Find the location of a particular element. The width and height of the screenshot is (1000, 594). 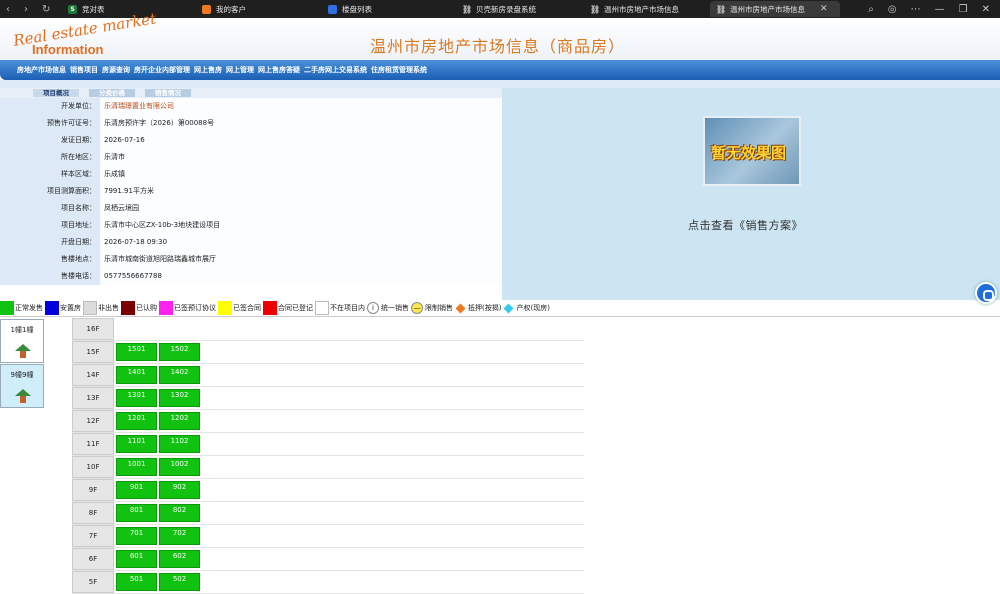

unit-cell: 602 is located at coordinates (179, 559).